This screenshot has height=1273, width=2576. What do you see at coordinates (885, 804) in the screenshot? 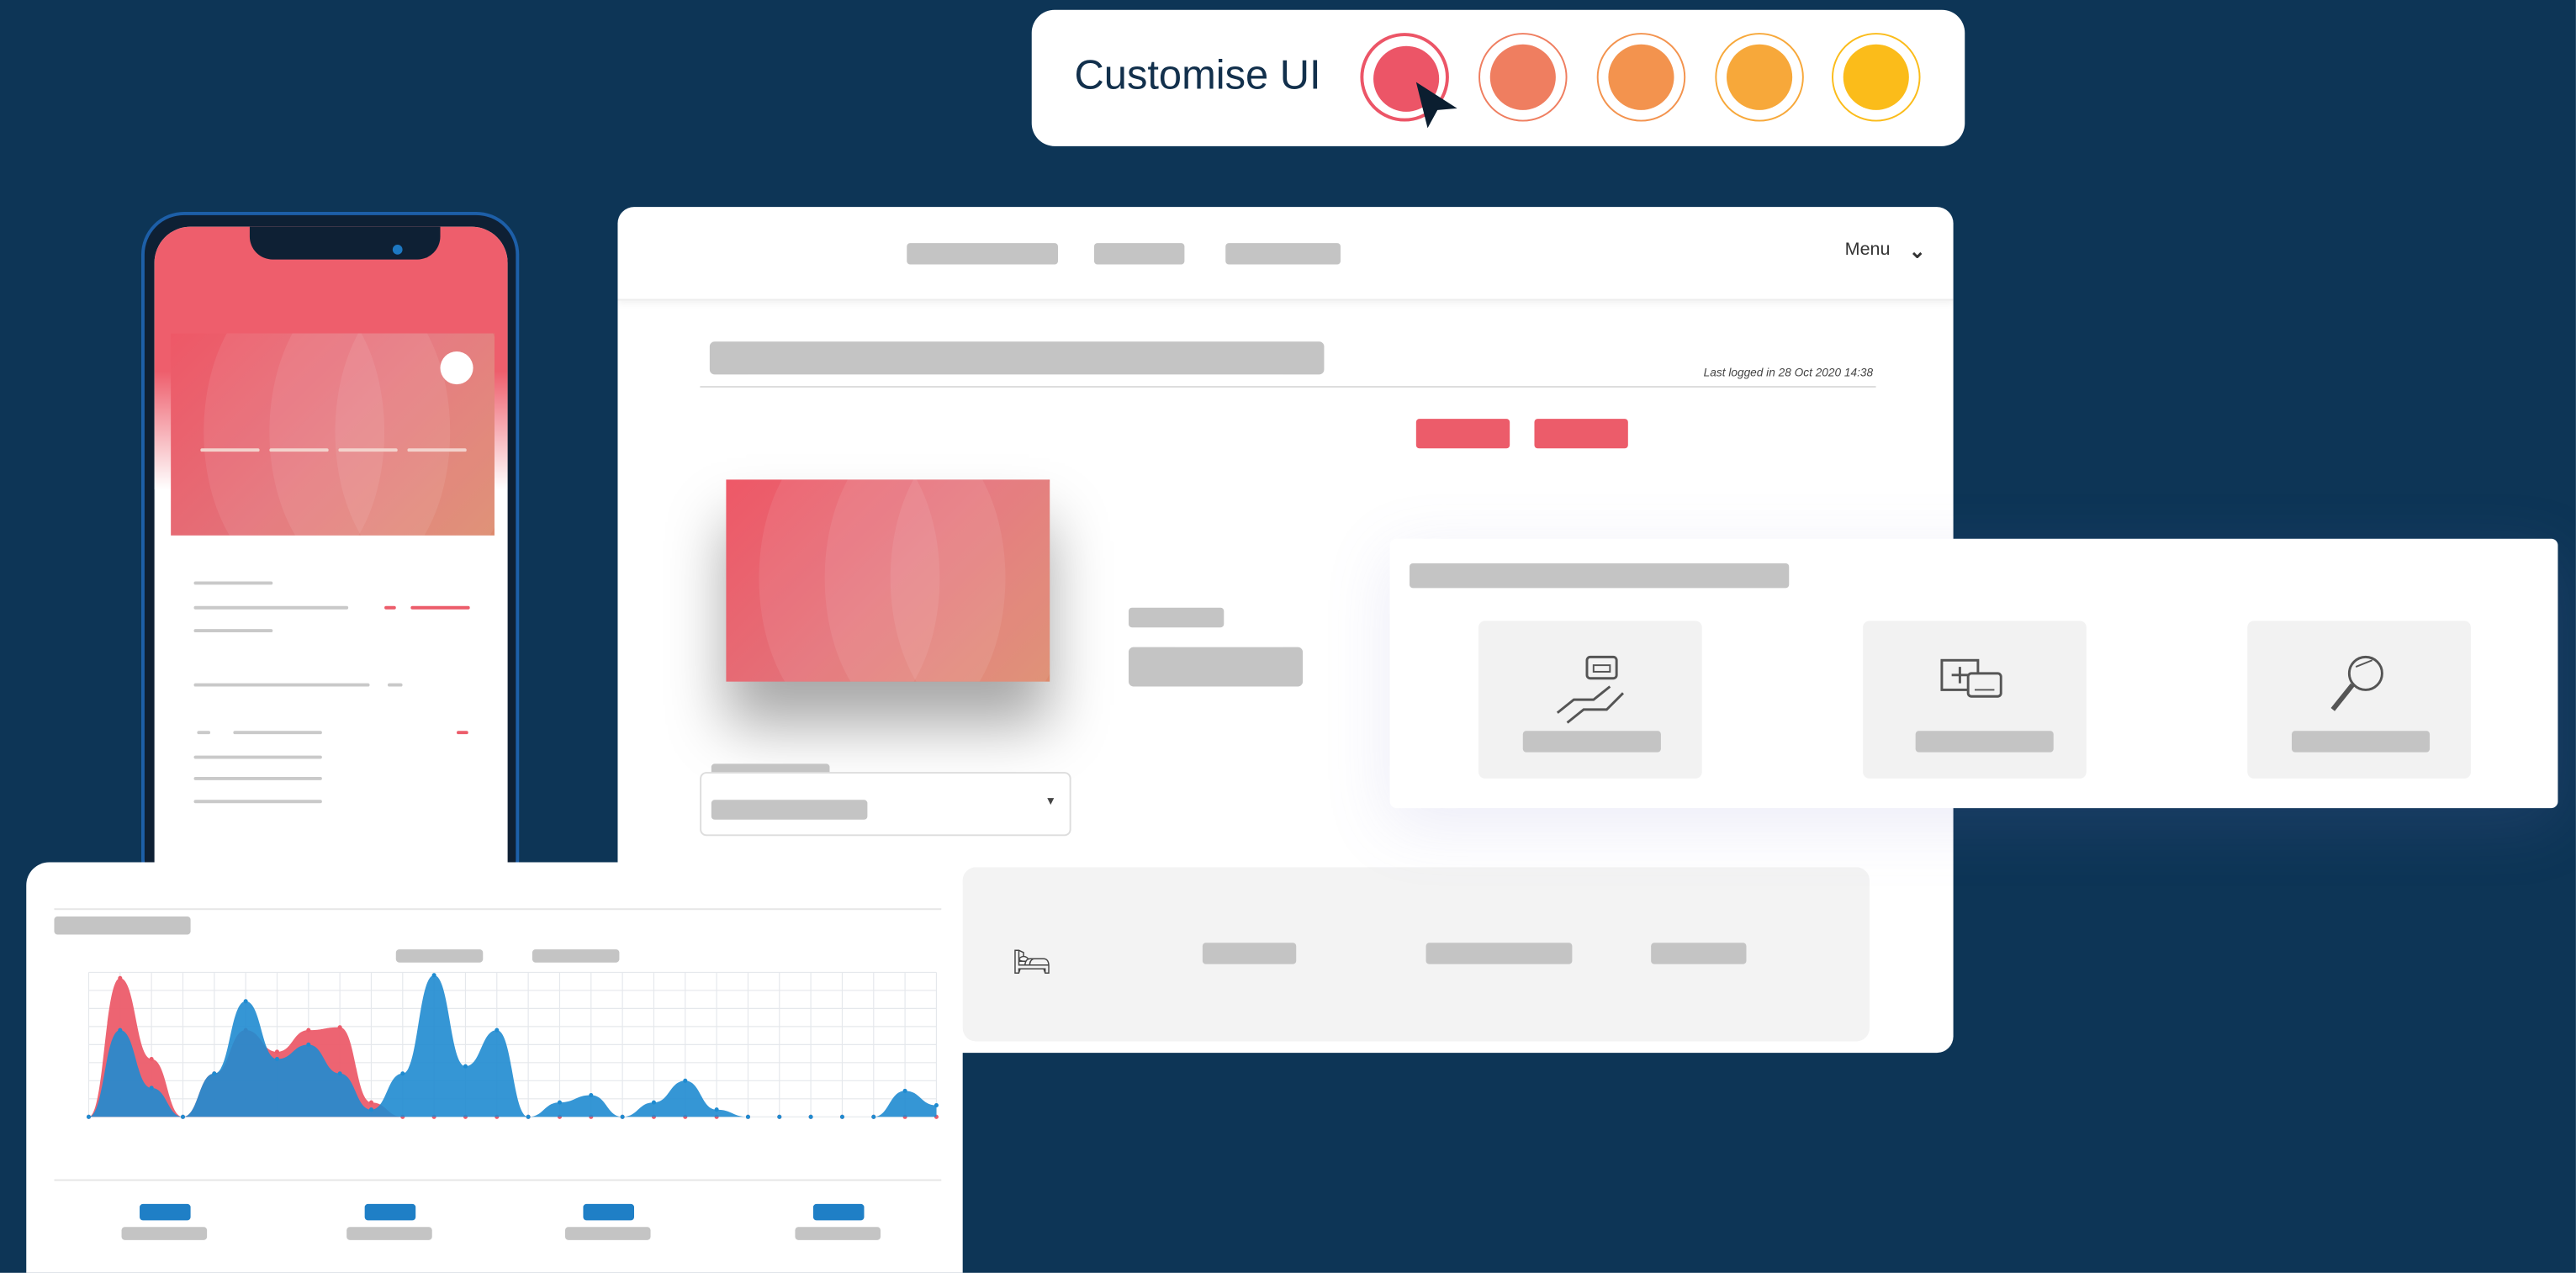
I see `account-dropdown: ▼` at bounding box center [885, 804].